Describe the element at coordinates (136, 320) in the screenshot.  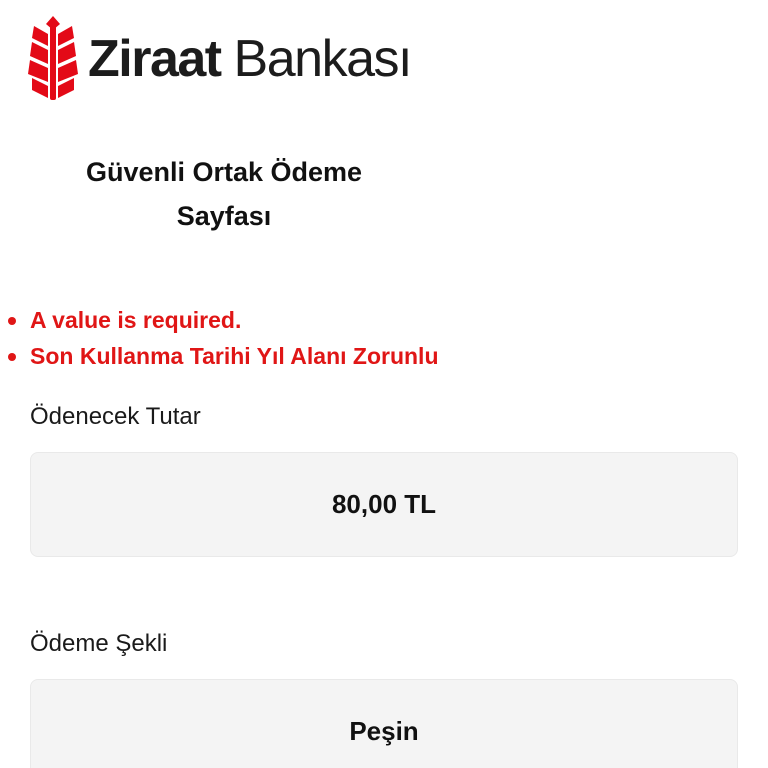
I see `error-text: A value is required.` at that location.